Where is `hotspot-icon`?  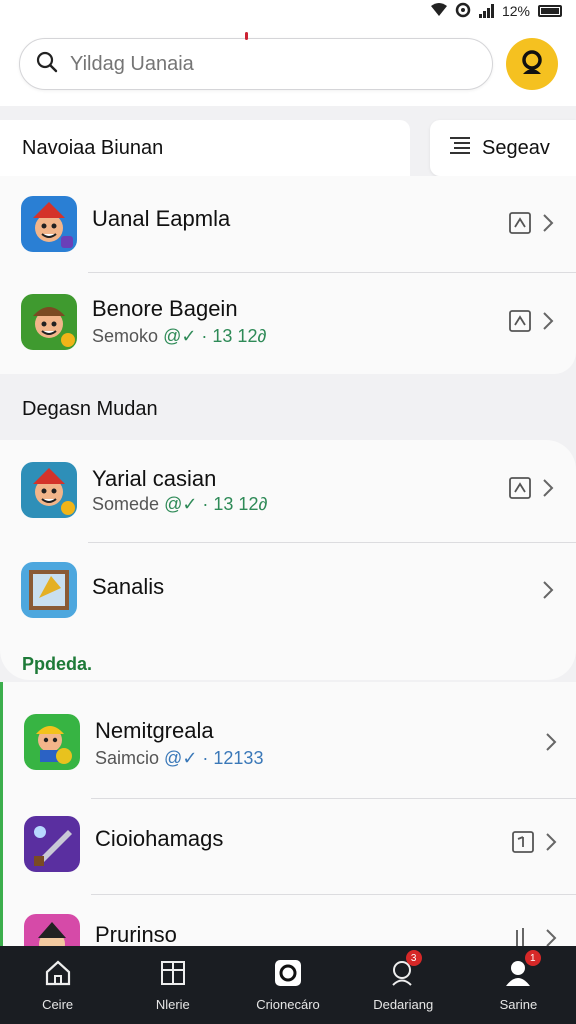 hotspot-icon is located at coordinates (463, 11).